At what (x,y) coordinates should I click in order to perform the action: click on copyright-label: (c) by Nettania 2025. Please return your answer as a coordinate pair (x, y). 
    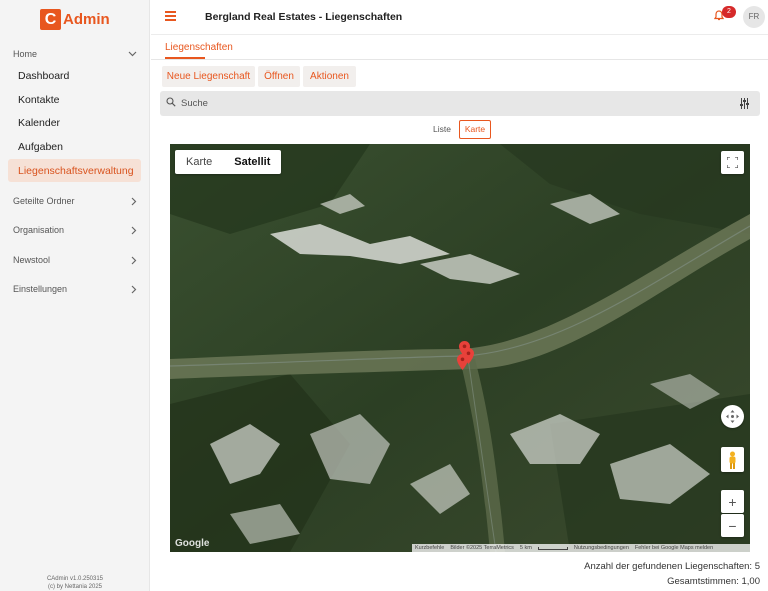
    Looking at the image, I should click on (75, 587).